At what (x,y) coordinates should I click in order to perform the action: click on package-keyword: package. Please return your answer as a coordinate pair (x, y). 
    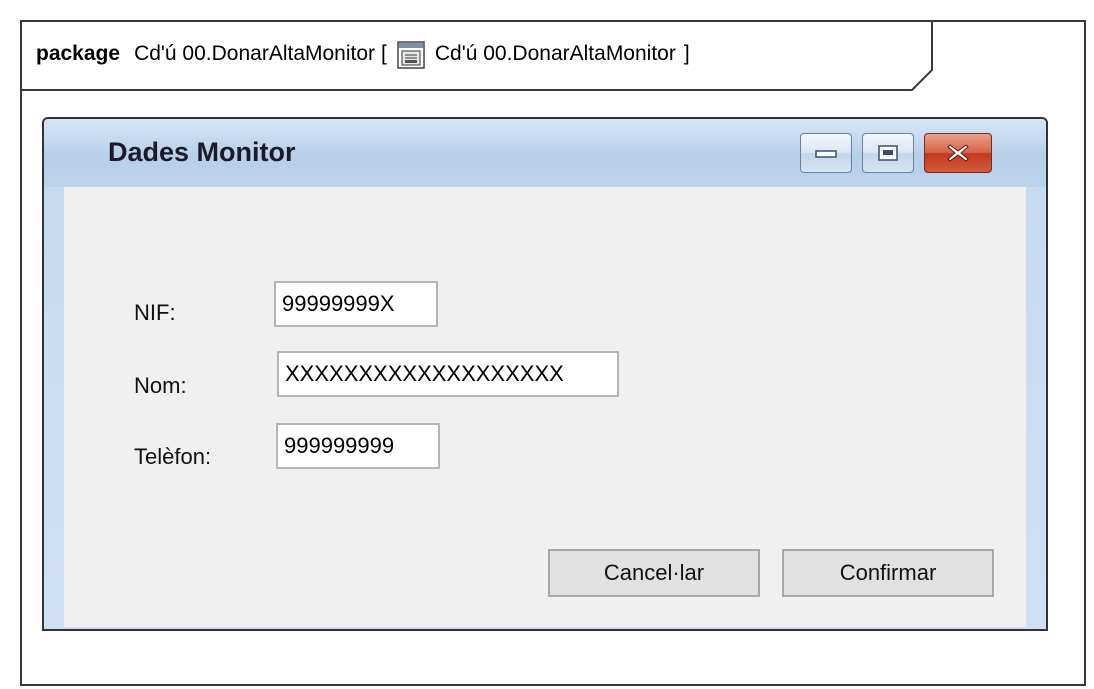
    Looking at the image, I should click on (78, 53).